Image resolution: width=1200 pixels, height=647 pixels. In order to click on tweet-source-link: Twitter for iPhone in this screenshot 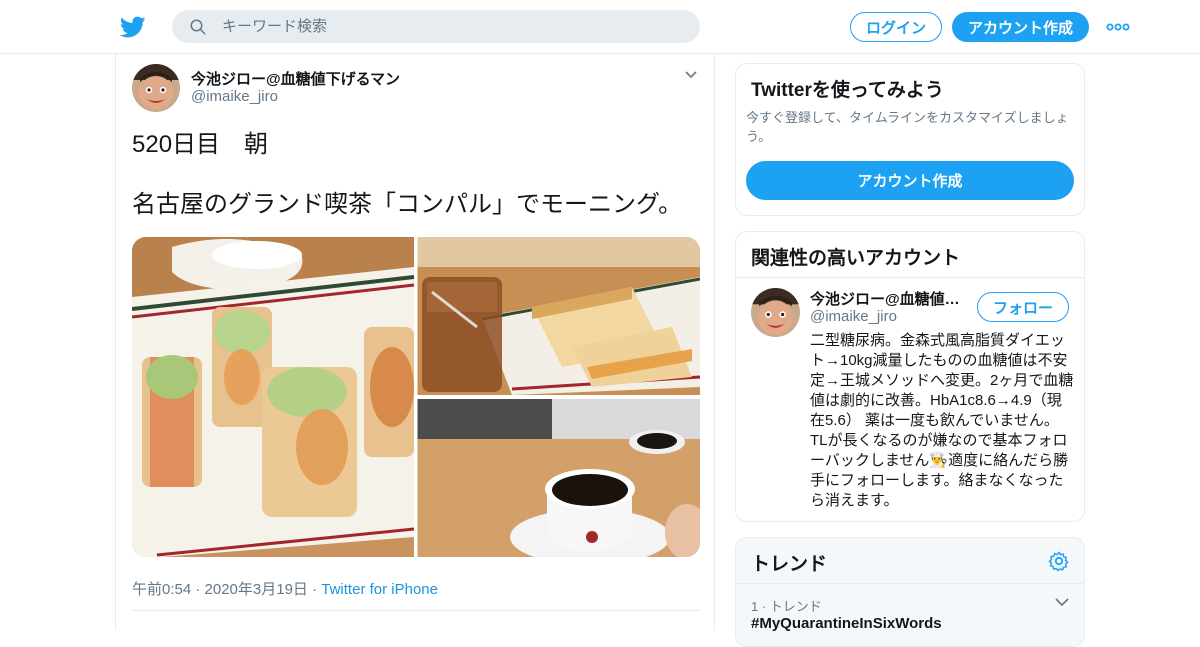, I will do `click(379, 589)`.